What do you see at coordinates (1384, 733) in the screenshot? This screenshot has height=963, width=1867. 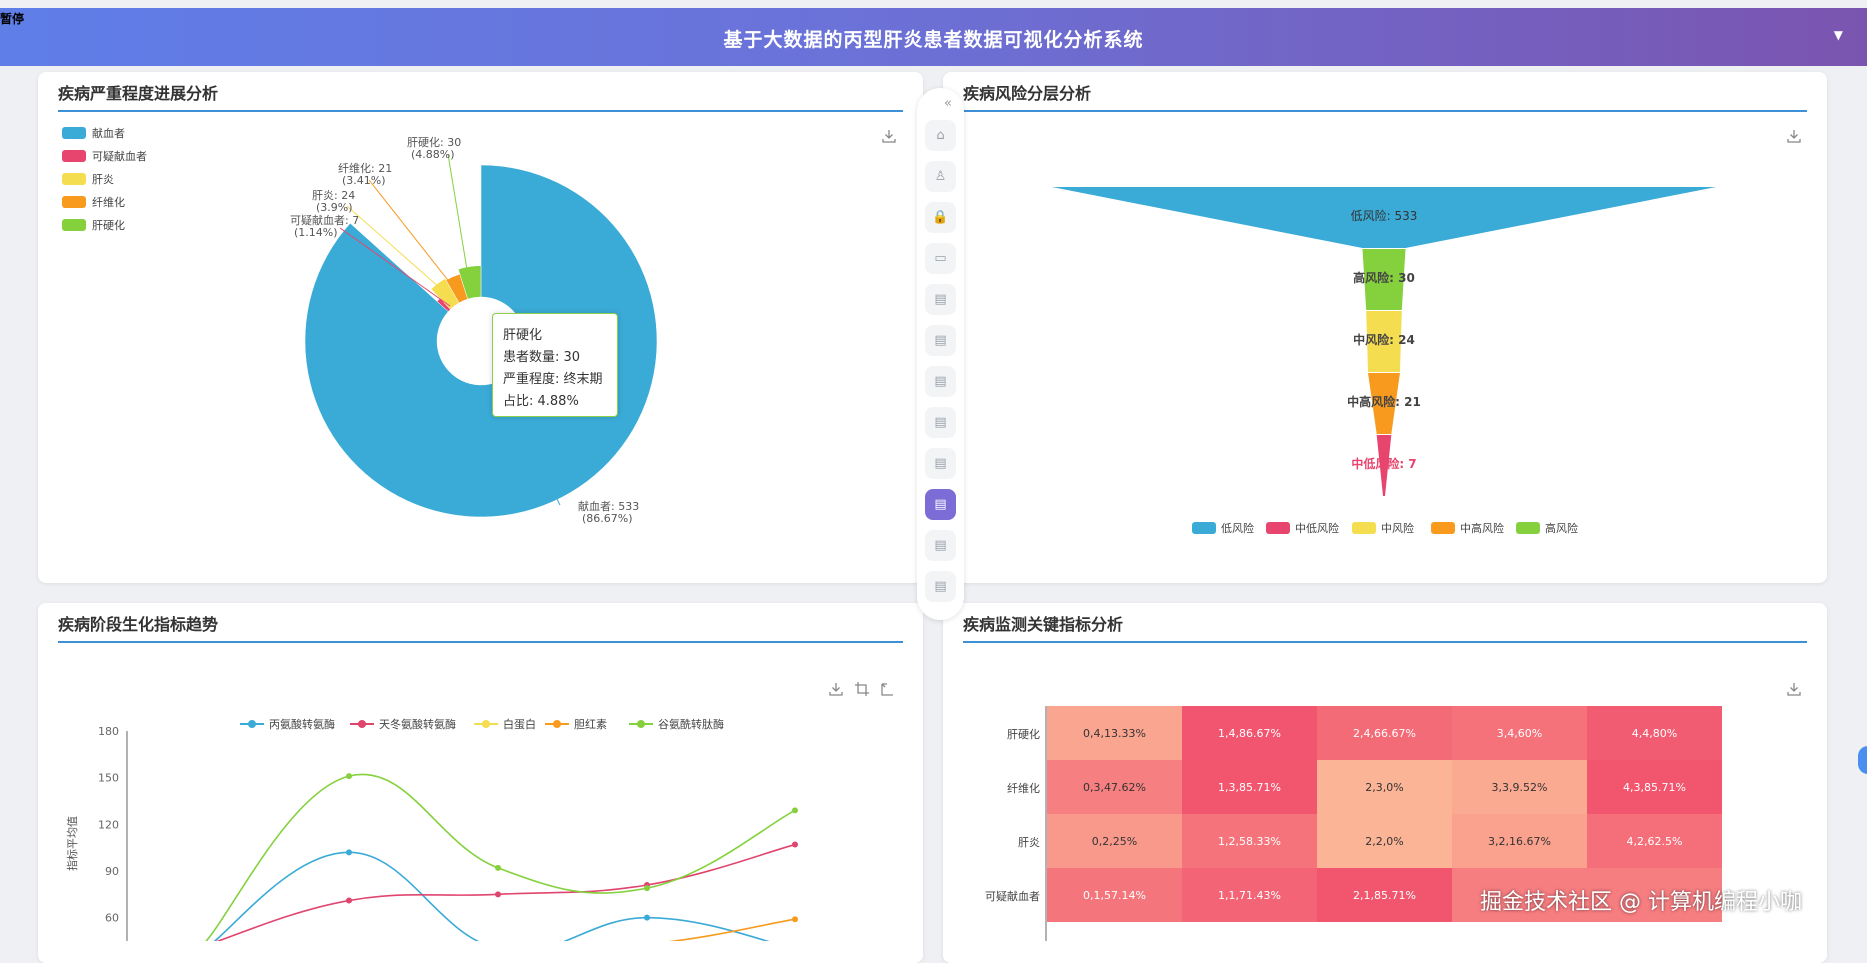 I see `heatmap-cell: 2,4,66.67%` at bounding box center [1384, 733].